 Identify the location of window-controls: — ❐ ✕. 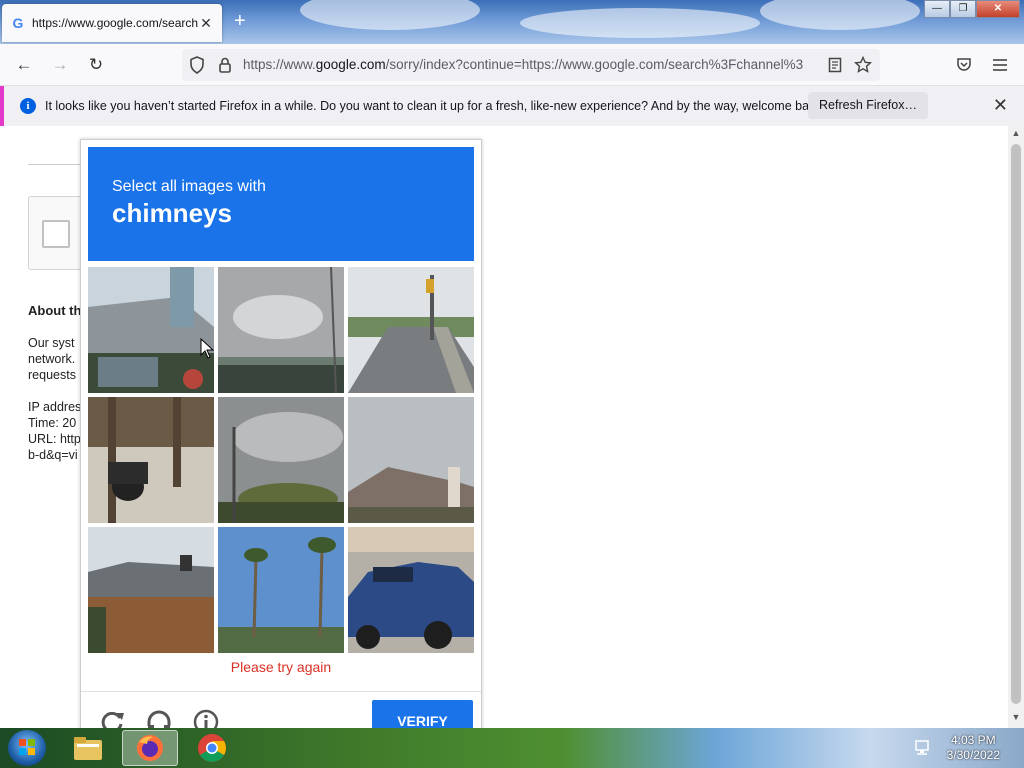
(972, 9).